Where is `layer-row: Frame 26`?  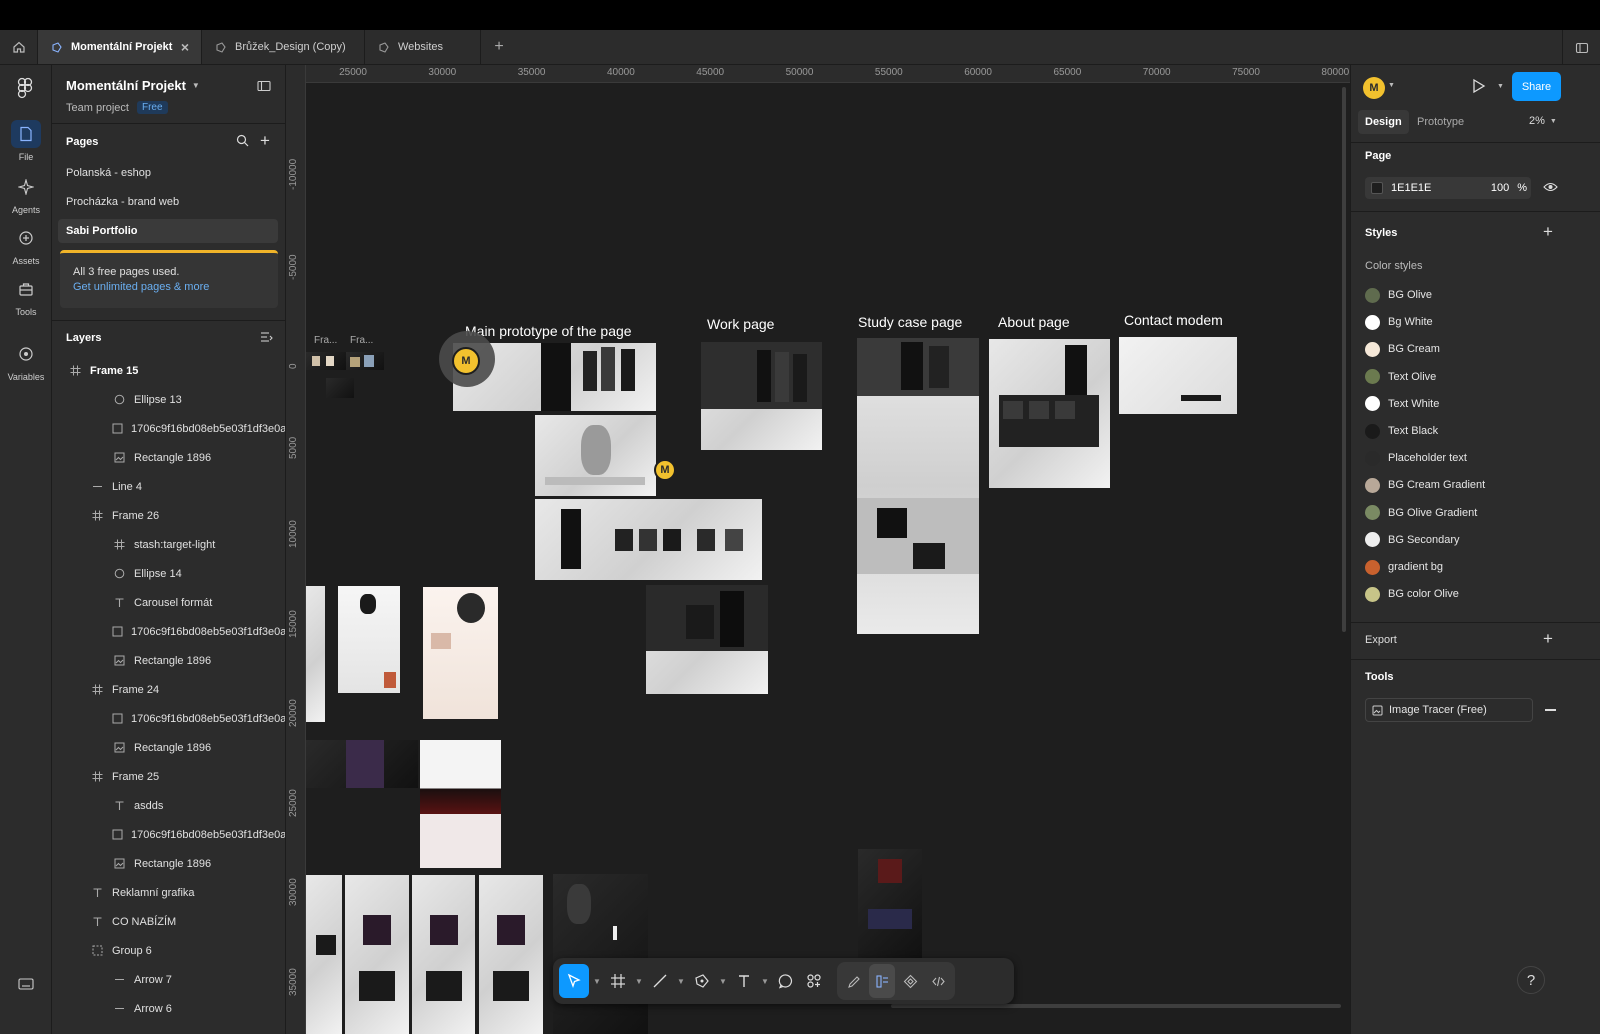 layer-row: Frame 26 is located at coordinates (168, 515).